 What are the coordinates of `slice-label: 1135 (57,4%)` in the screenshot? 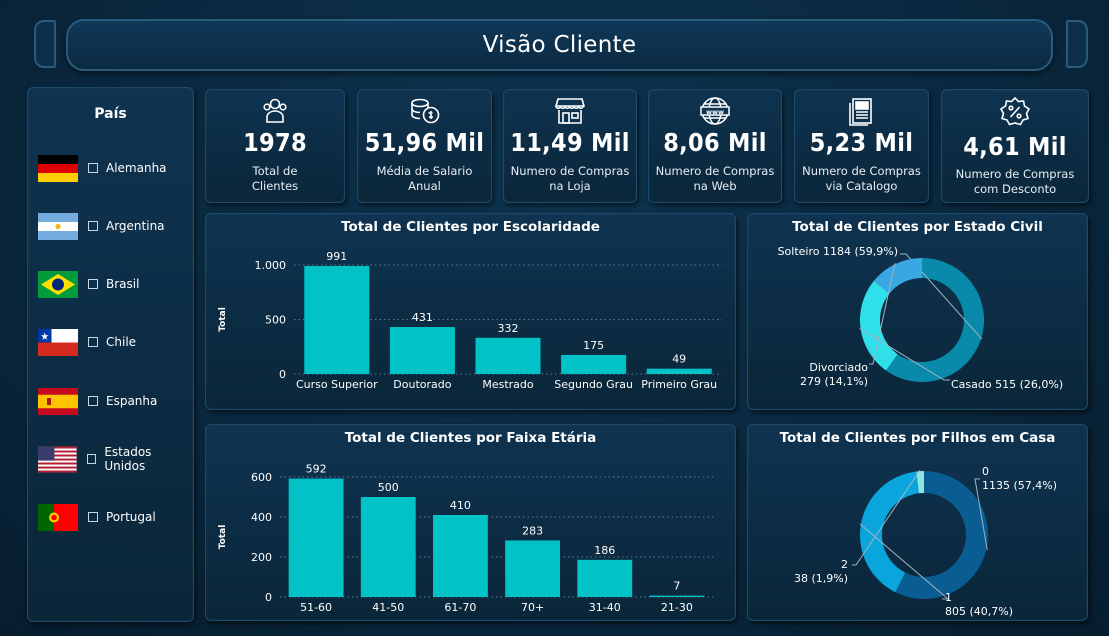 It's located at (1019, 485).